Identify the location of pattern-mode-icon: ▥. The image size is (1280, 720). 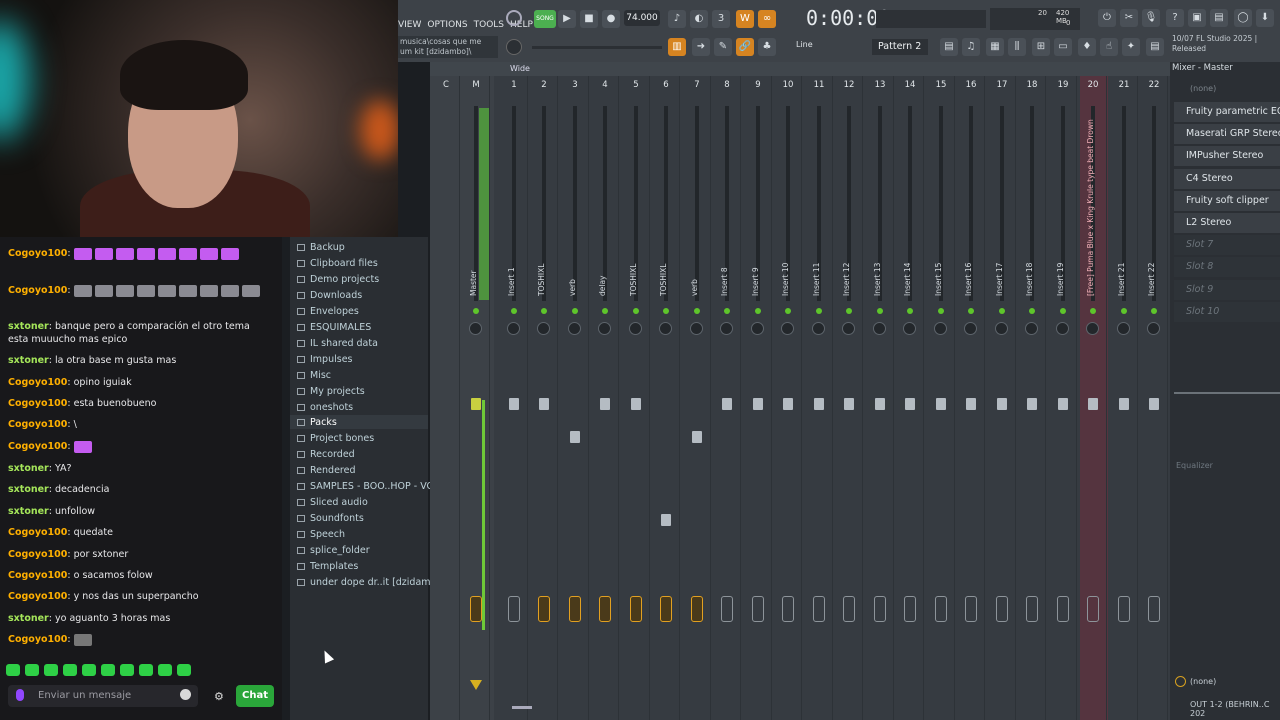
(677, 47).